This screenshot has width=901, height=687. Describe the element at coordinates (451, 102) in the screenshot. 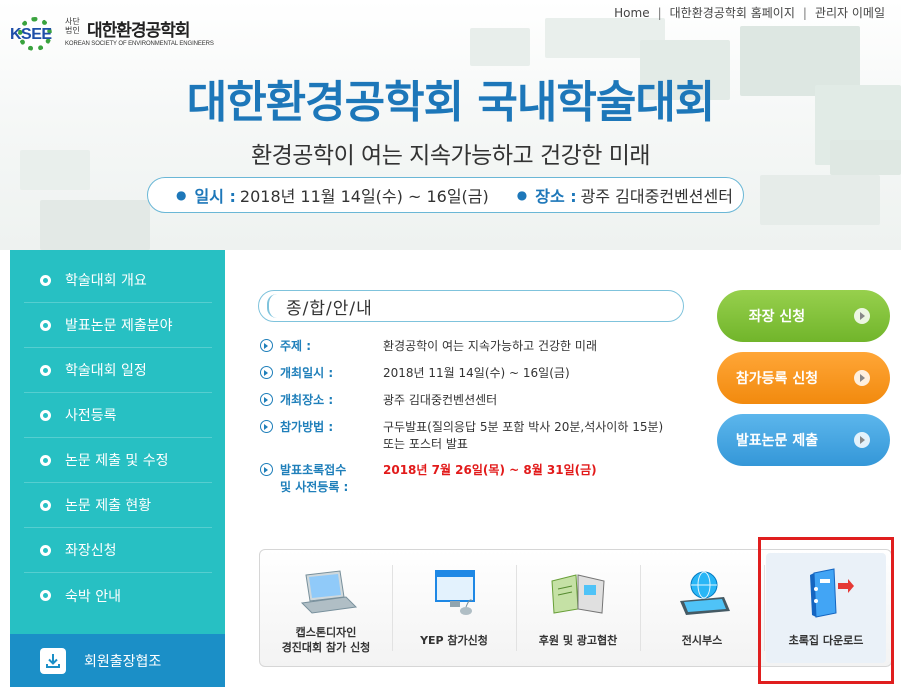

I see `page-title: 대한환경공학회 국내학술대회` at that location.